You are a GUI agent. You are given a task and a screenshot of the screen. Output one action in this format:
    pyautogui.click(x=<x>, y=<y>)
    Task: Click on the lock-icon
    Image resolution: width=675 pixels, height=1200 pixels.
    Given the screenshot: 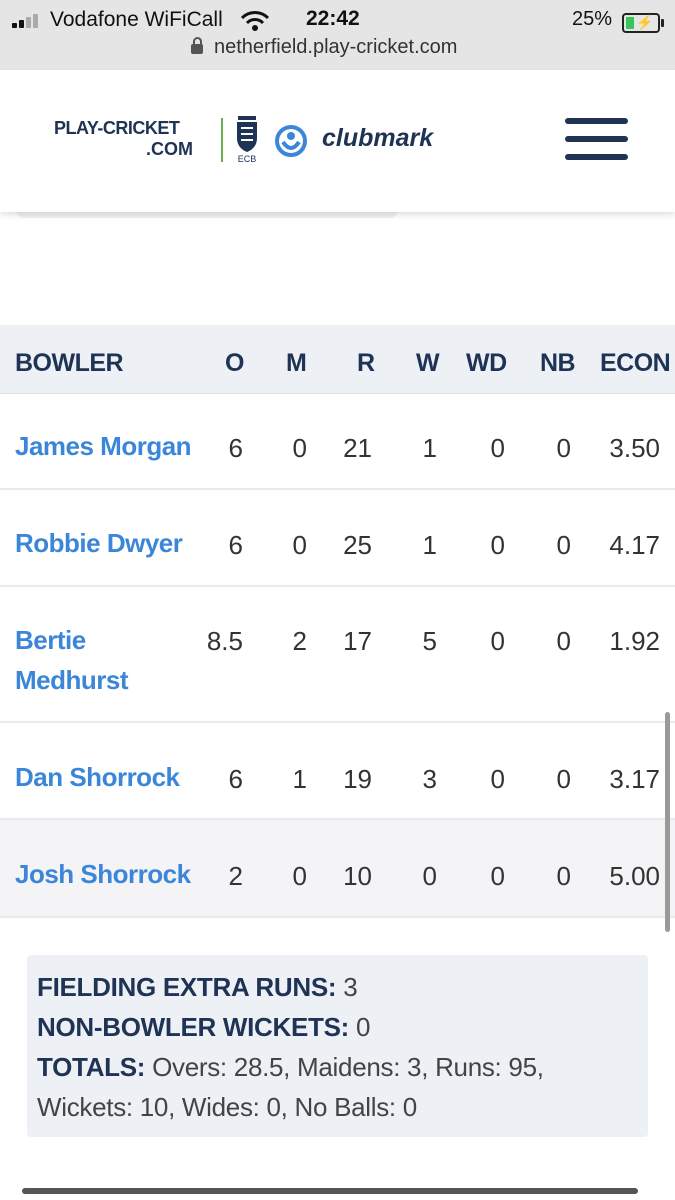 What is the action you would take?
    pyautogui.click(x=197, y=45)
    